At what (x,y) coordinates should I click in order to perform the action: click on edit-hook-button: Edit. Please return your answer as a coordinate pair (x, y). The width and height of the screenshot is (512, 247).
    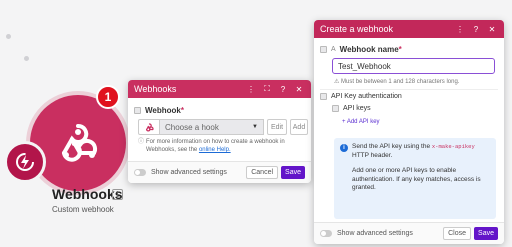
    Looking at the image, I should click on (277, 127).